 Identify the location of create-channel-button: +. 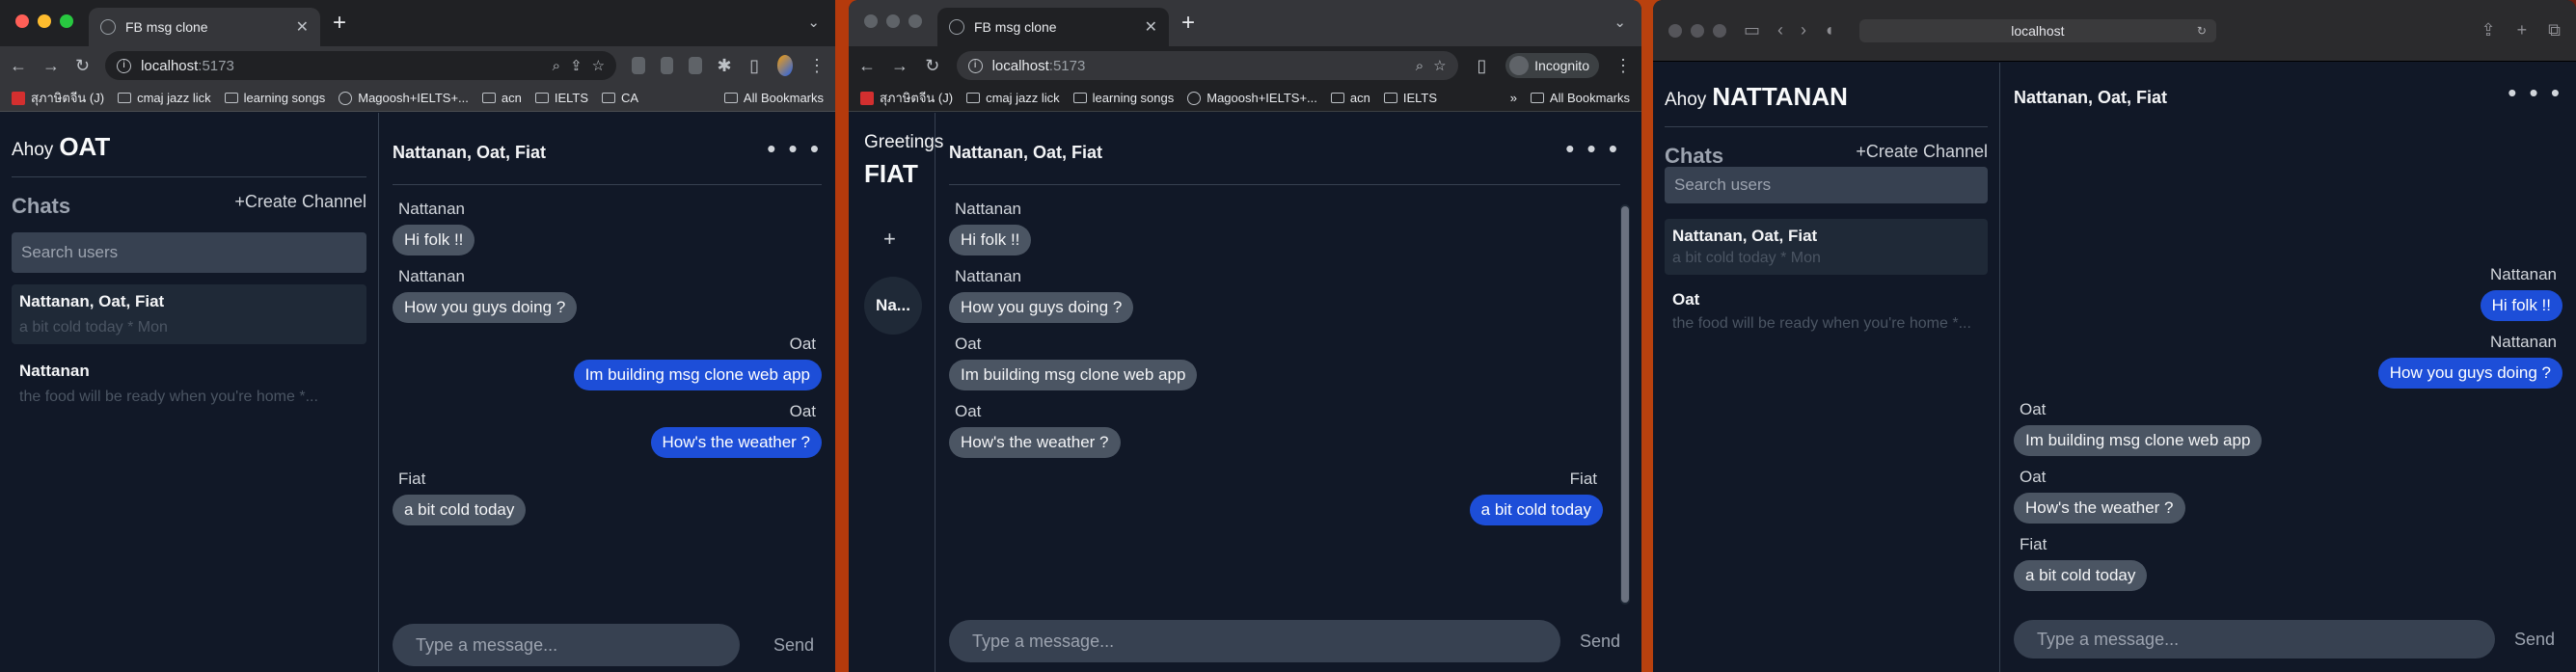
(889, 239).